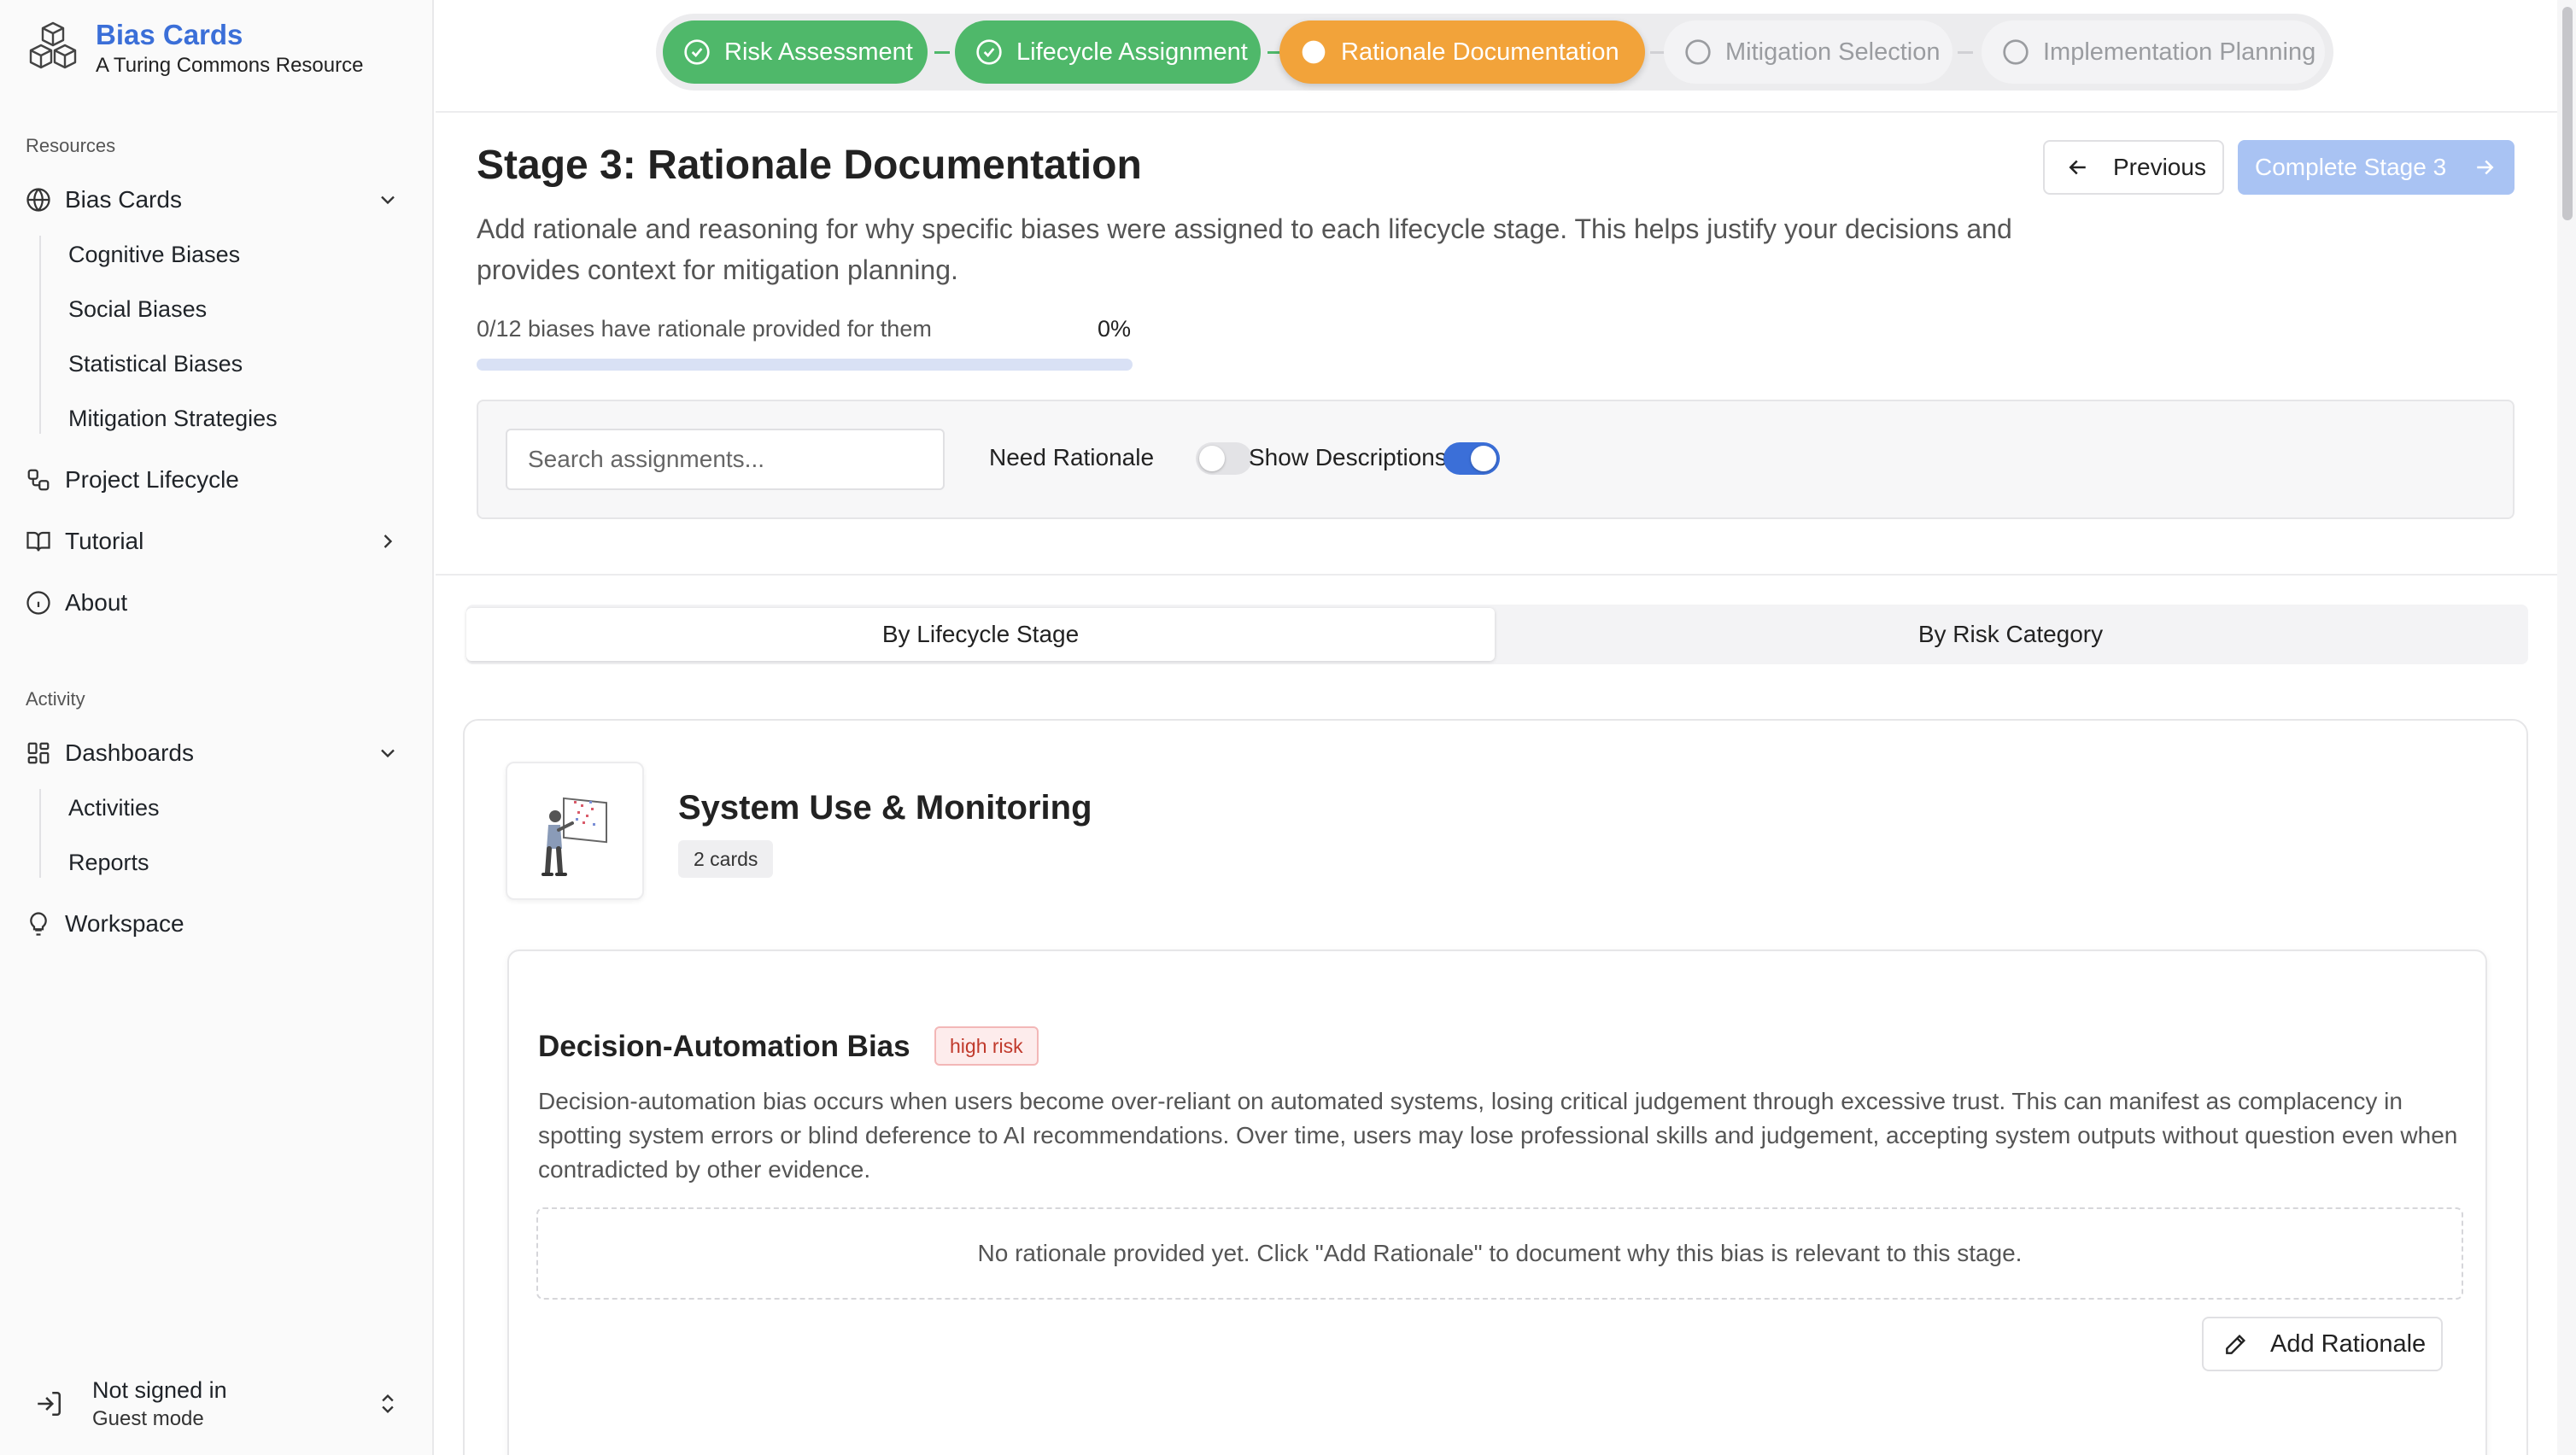 This screenshot has width=2576, height=1455. What do you see at coordinates (2010, 635) in the screenshot?
I see `tab-by-risk-category: By Risk Category` at bounding box center [2010, 635].